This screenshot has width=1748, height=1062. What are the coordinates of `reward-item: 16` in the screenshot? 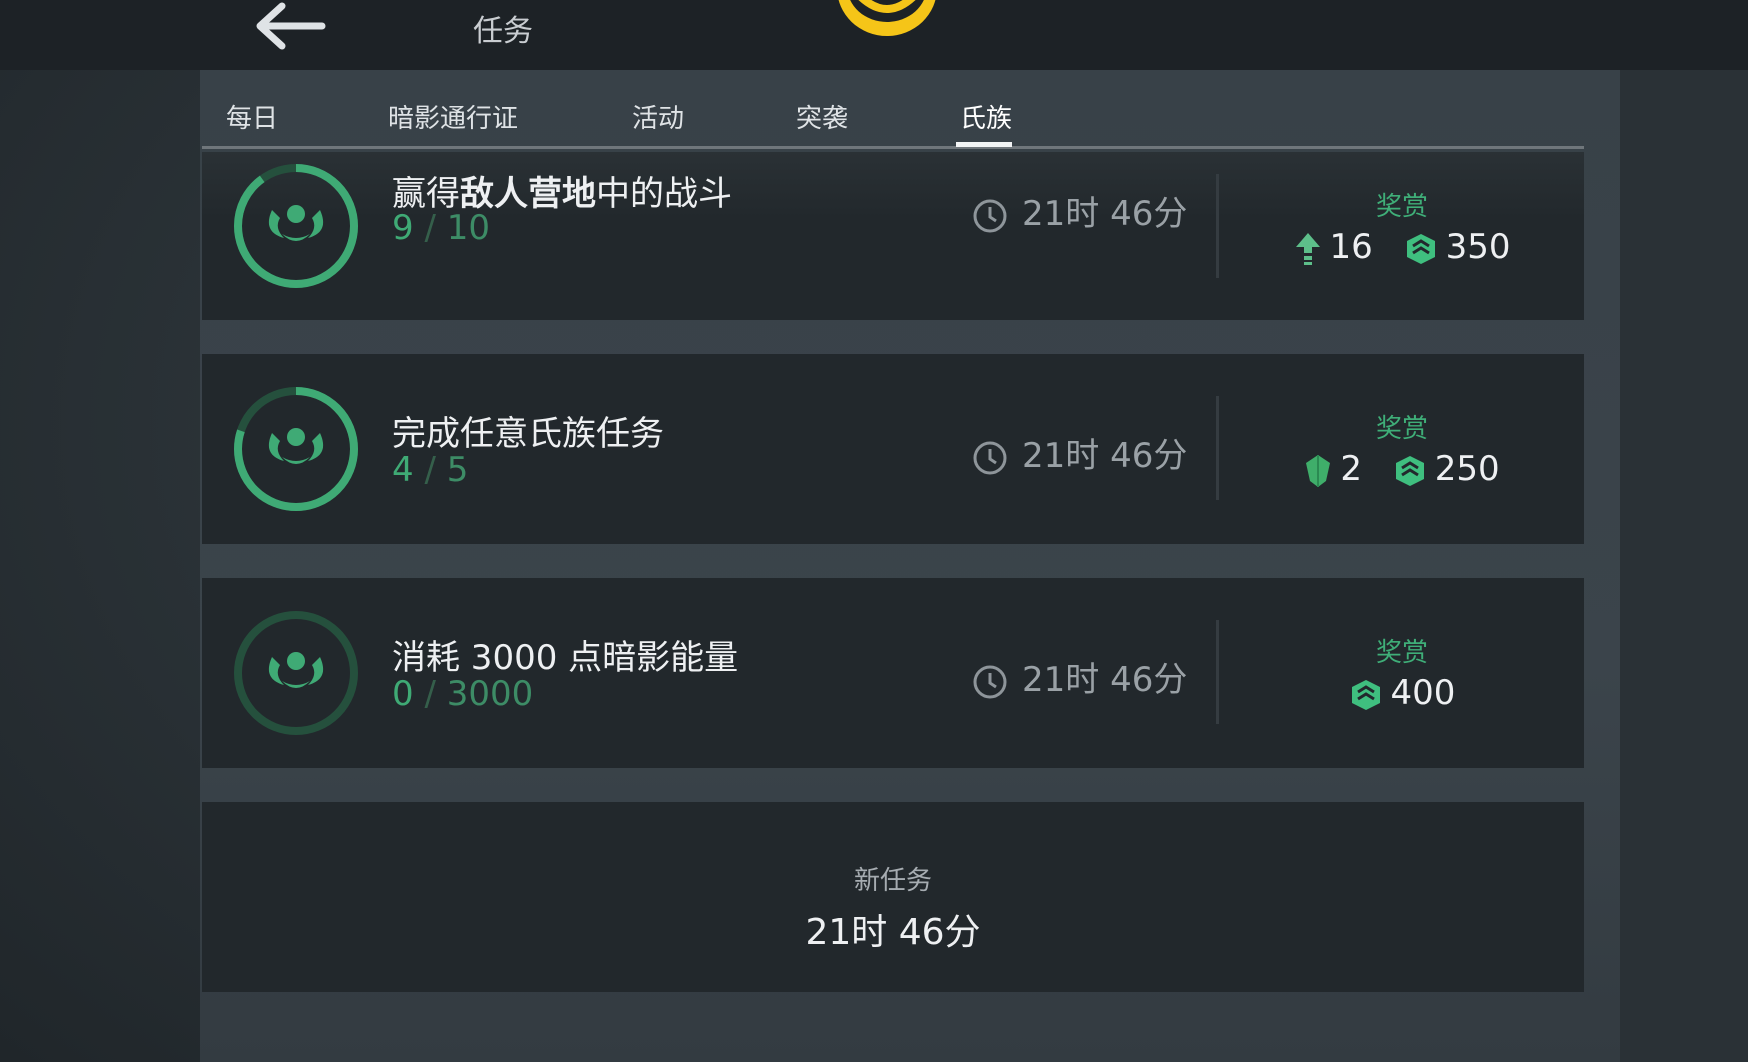 It's located at (1333, 247).